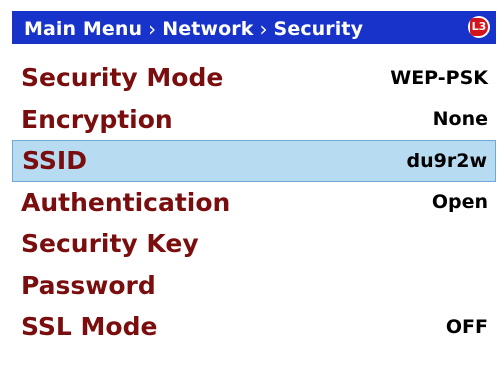 This screenshot has width=504, height=383. What do you see at coordinates (254, 327) in the screenshot?
I see `menu-item-ssl-mode: SSL Mode OFF` at bounding box center [254, 327].